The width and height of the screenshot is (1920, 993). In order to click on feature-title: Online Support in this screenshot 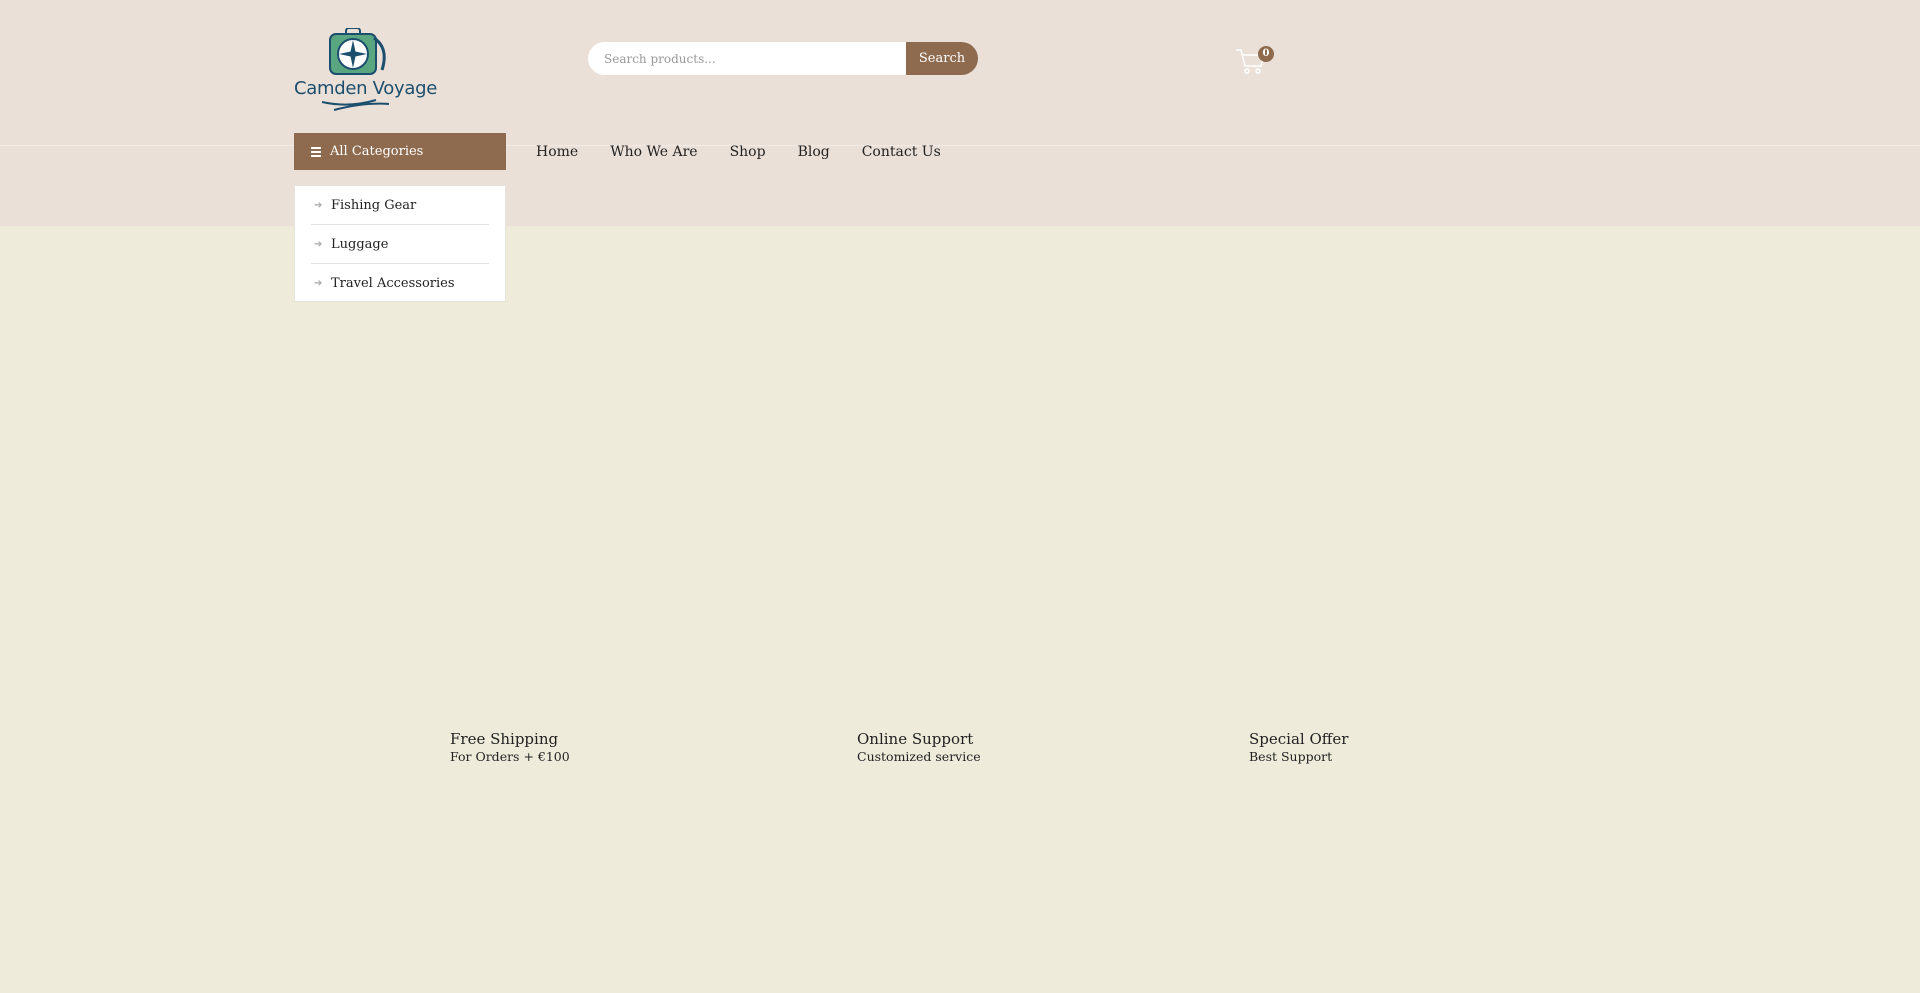, I will do `click(915, 739)`.